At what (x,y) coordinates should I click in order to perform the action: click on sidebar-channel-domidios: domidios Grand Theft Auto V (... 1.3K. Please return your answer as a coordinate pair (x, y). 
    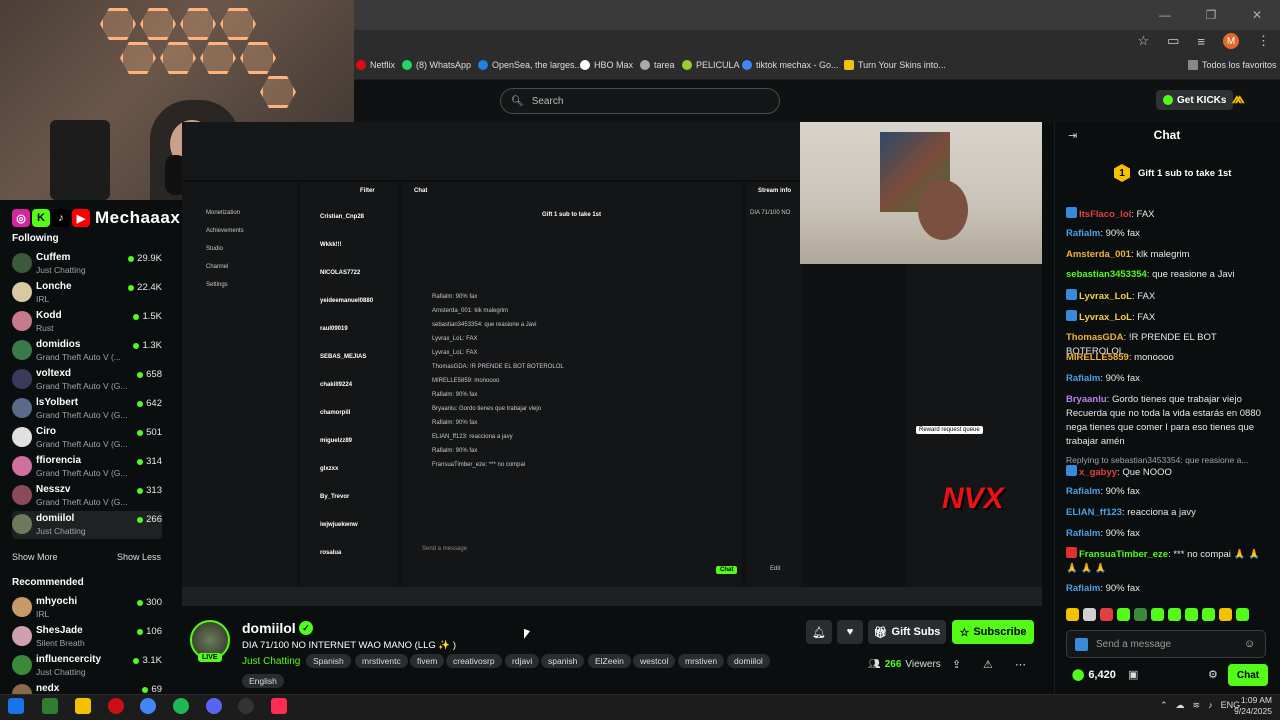
    Looking at the image, I should click on (87, 351).